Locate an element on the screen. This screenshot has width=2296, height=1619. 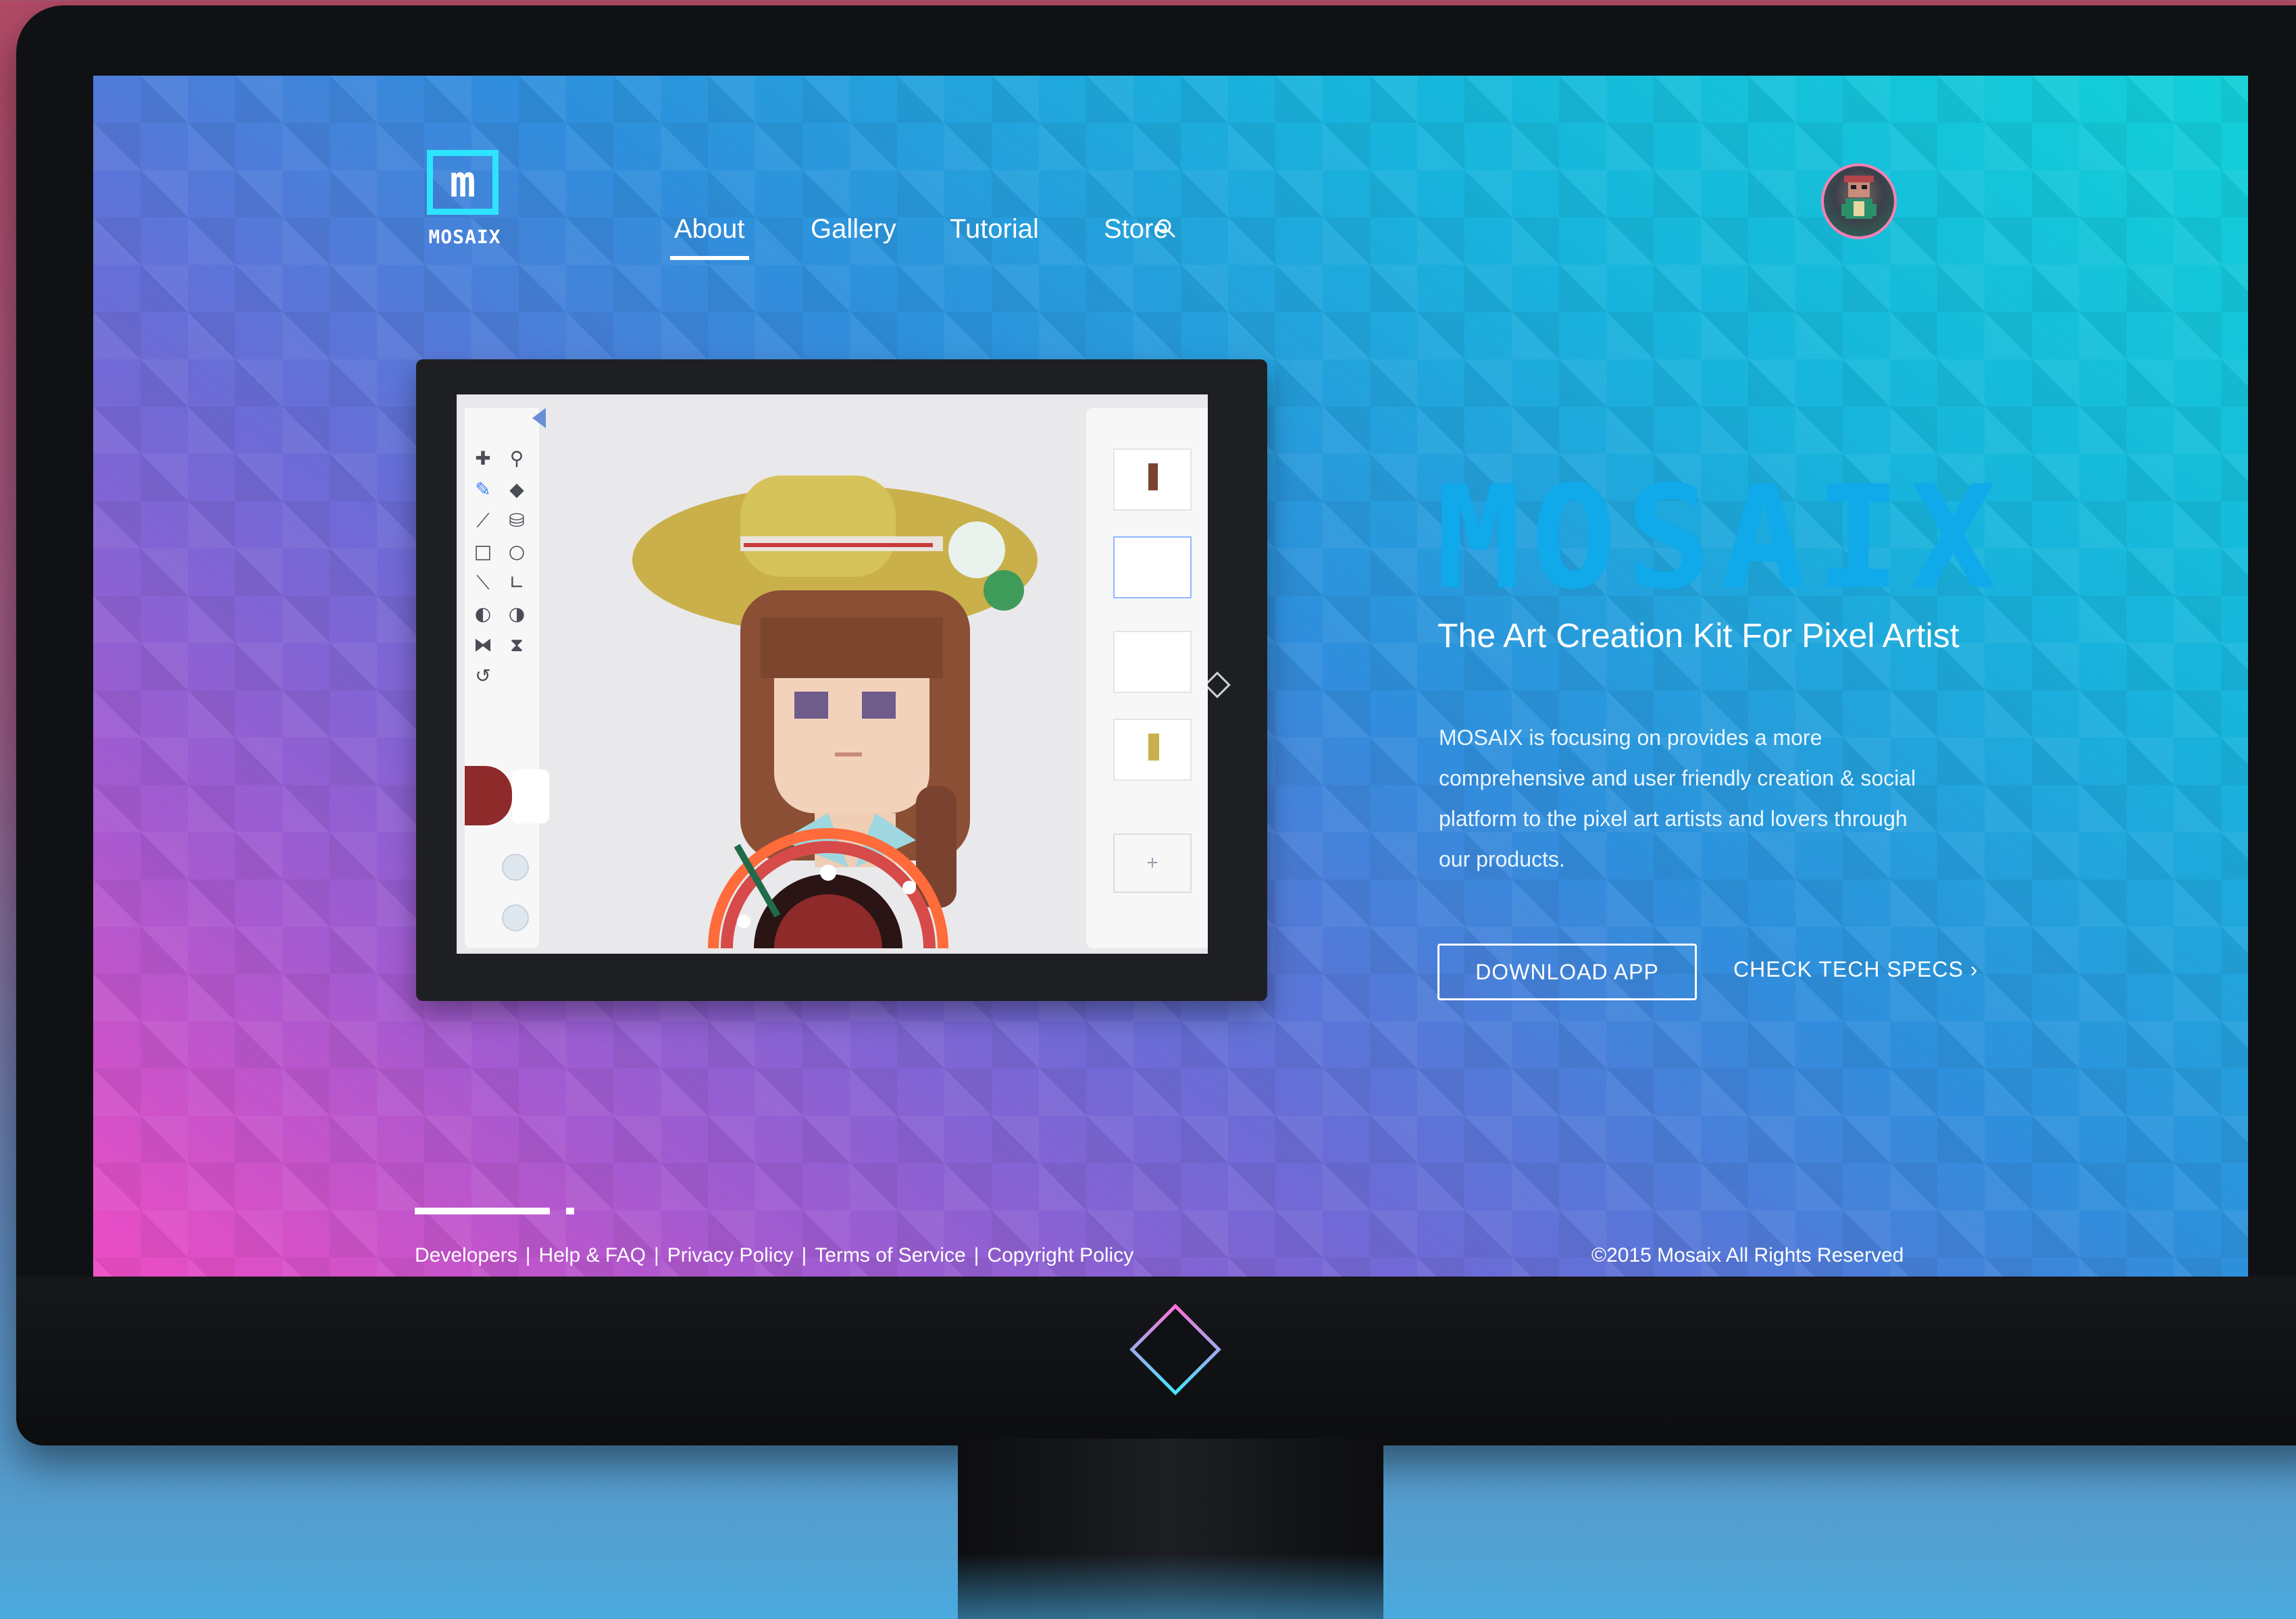
logo-text: MOSAIX is located at coordinates (464, 237).